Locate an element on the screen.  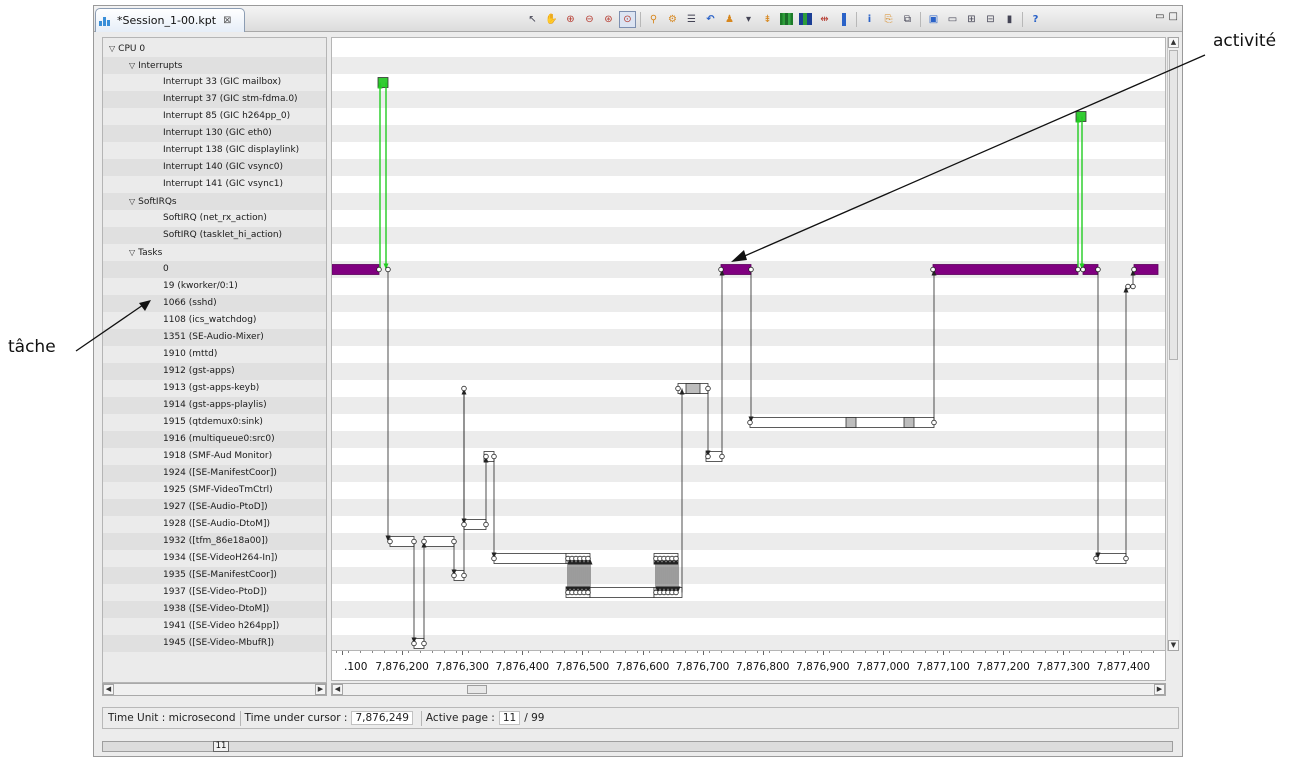
expand-icon: ⇟ is located at coordinates (767, 19).